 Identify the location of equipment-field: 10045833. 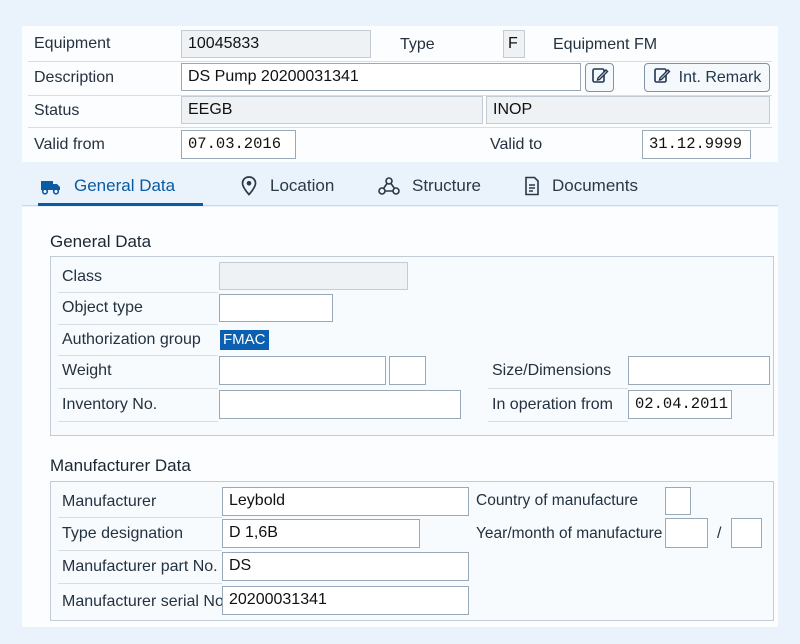
(276, 44).